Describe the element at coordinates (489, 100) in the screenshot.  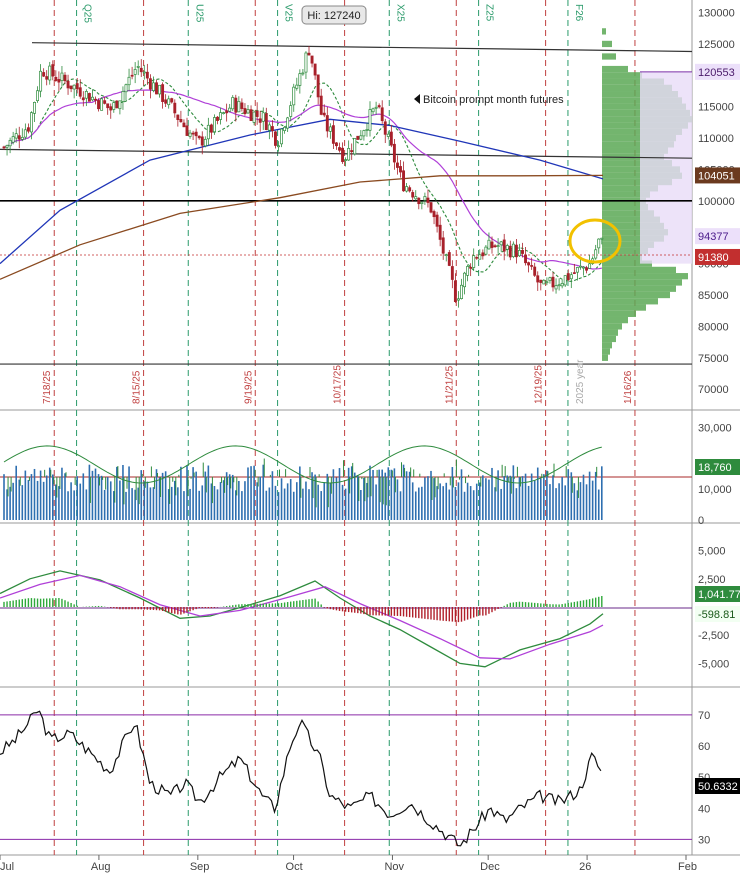
I see `annotation: Bitcoin prompt month futures` at that location.